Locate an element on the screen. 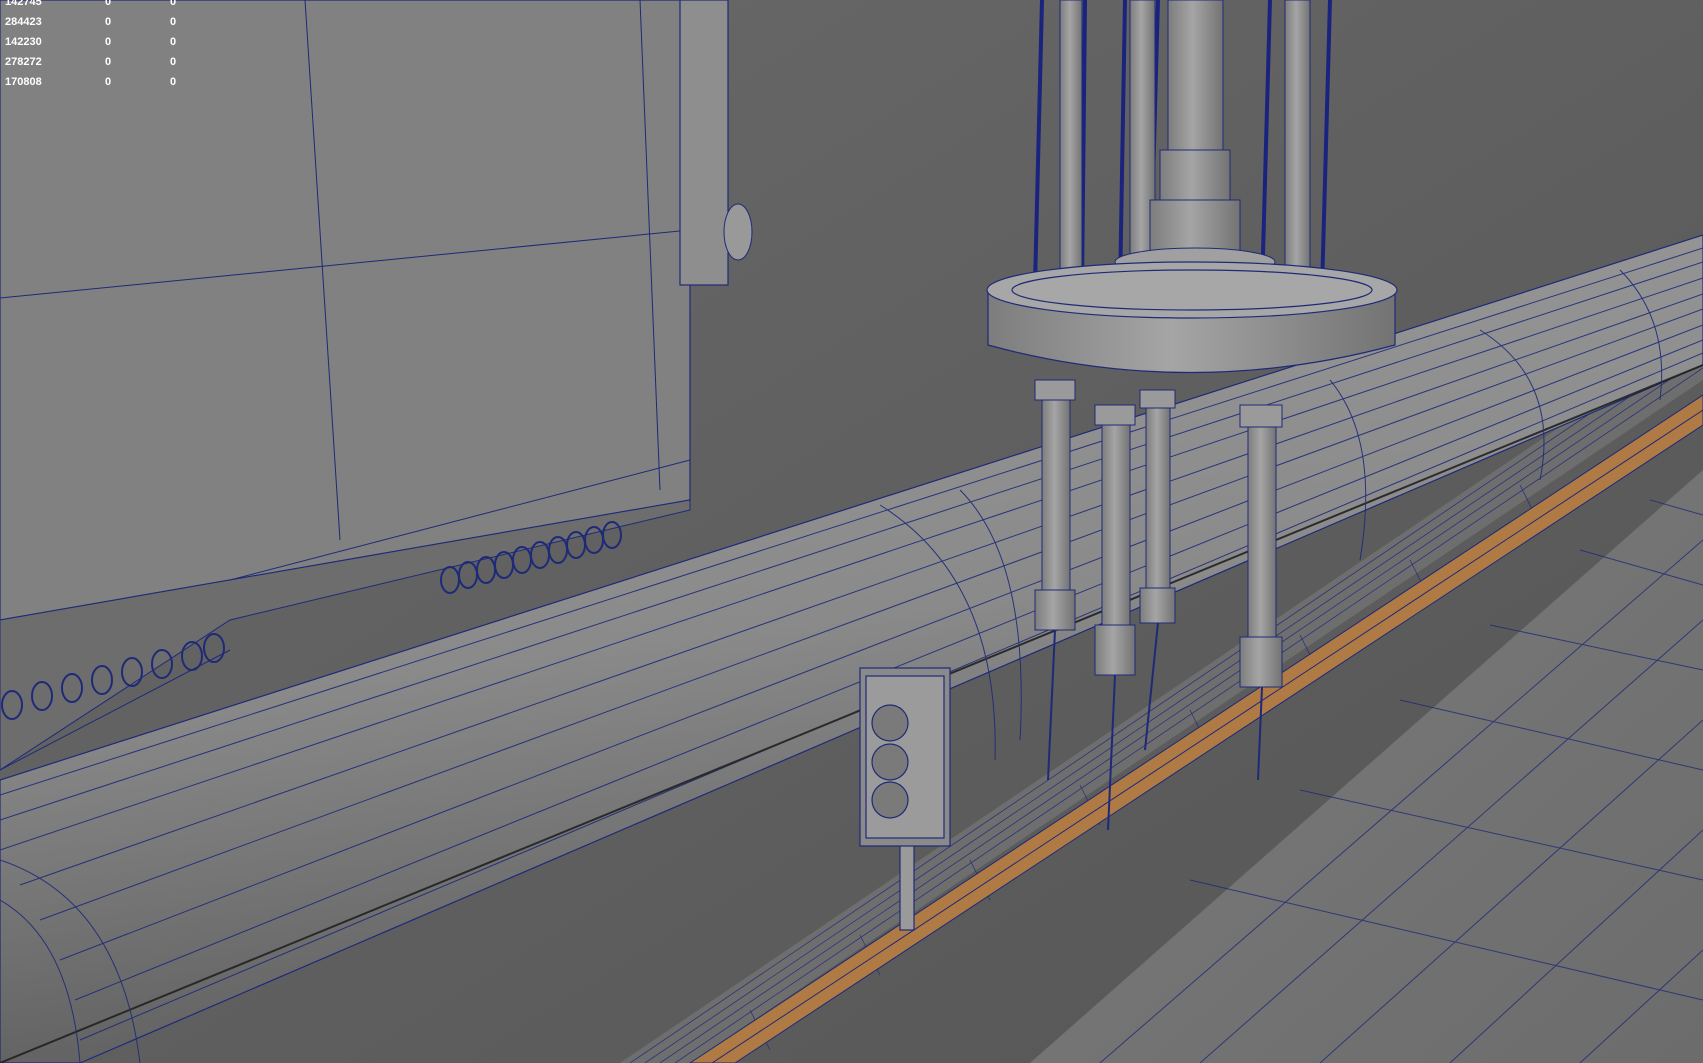 Image resolution: width=1703 pixels, height=1063 pixels. stats-cell-label: 142745 is located at coordinates (23, 4).